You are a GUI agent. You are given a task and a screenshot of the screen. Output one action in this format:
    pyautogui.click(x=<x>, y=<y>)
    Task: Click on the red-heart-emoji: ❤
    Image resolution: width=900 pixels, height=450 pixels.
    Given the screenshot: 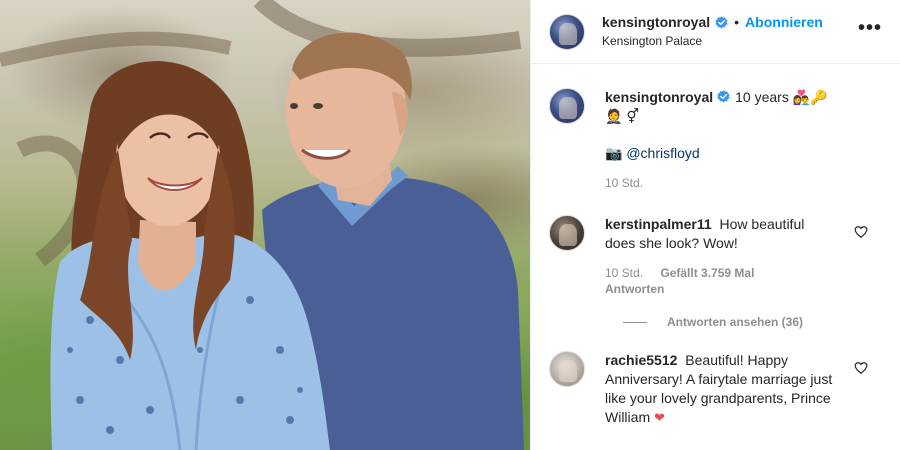 What is the action you would take?
    pyautogui.click(x=659, y=417)
    